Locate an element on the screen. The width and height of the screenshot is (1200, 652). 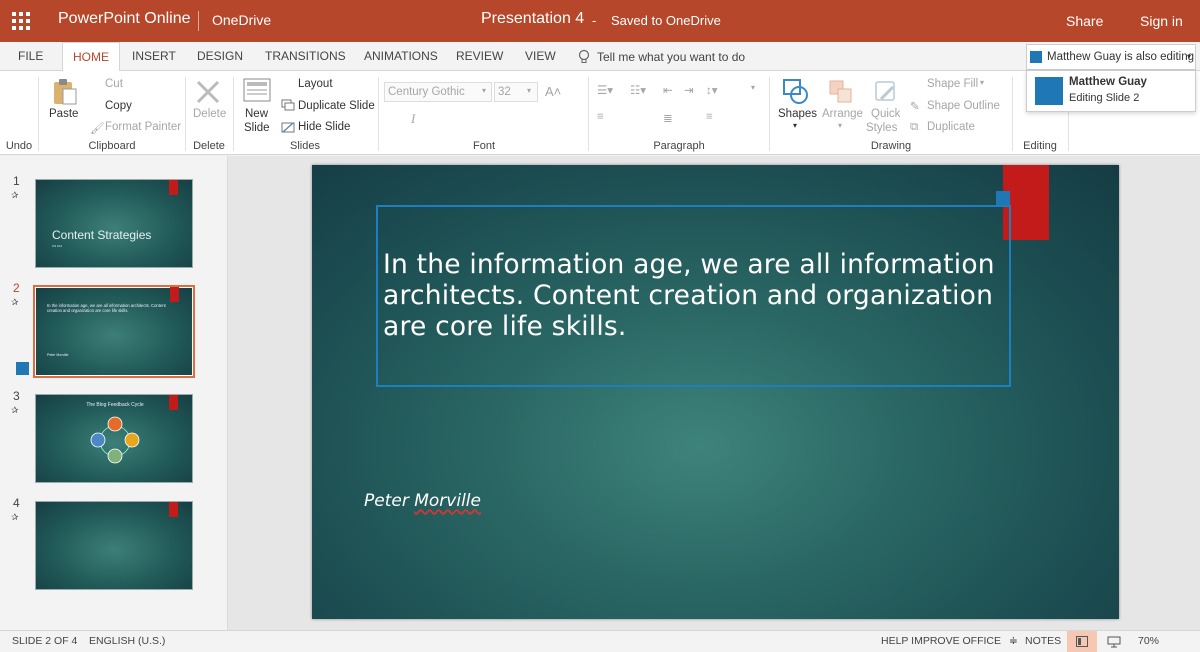
notes-icon: ≑ is located at coordinates (1013, 641).